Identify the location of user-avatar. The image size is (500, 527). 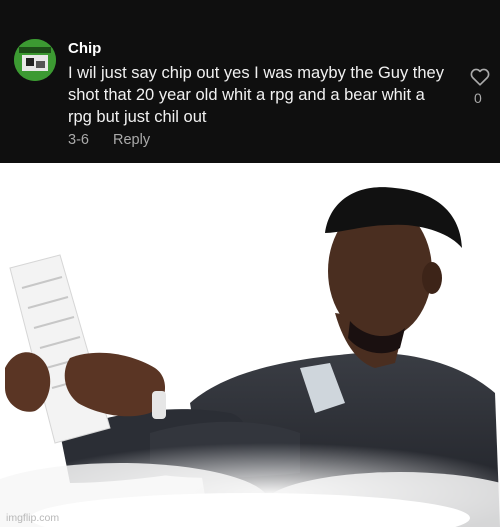
(35, 60).